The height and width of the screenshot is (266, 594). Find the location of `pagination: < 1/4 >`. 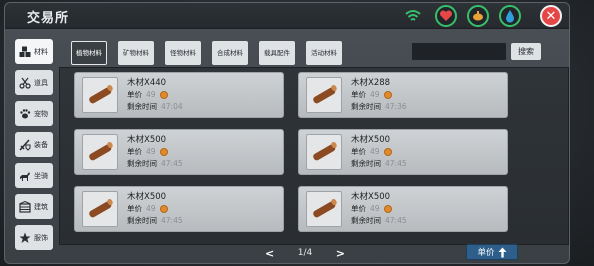

pagination: < 1/4 > is located at coordinates (305, 253).